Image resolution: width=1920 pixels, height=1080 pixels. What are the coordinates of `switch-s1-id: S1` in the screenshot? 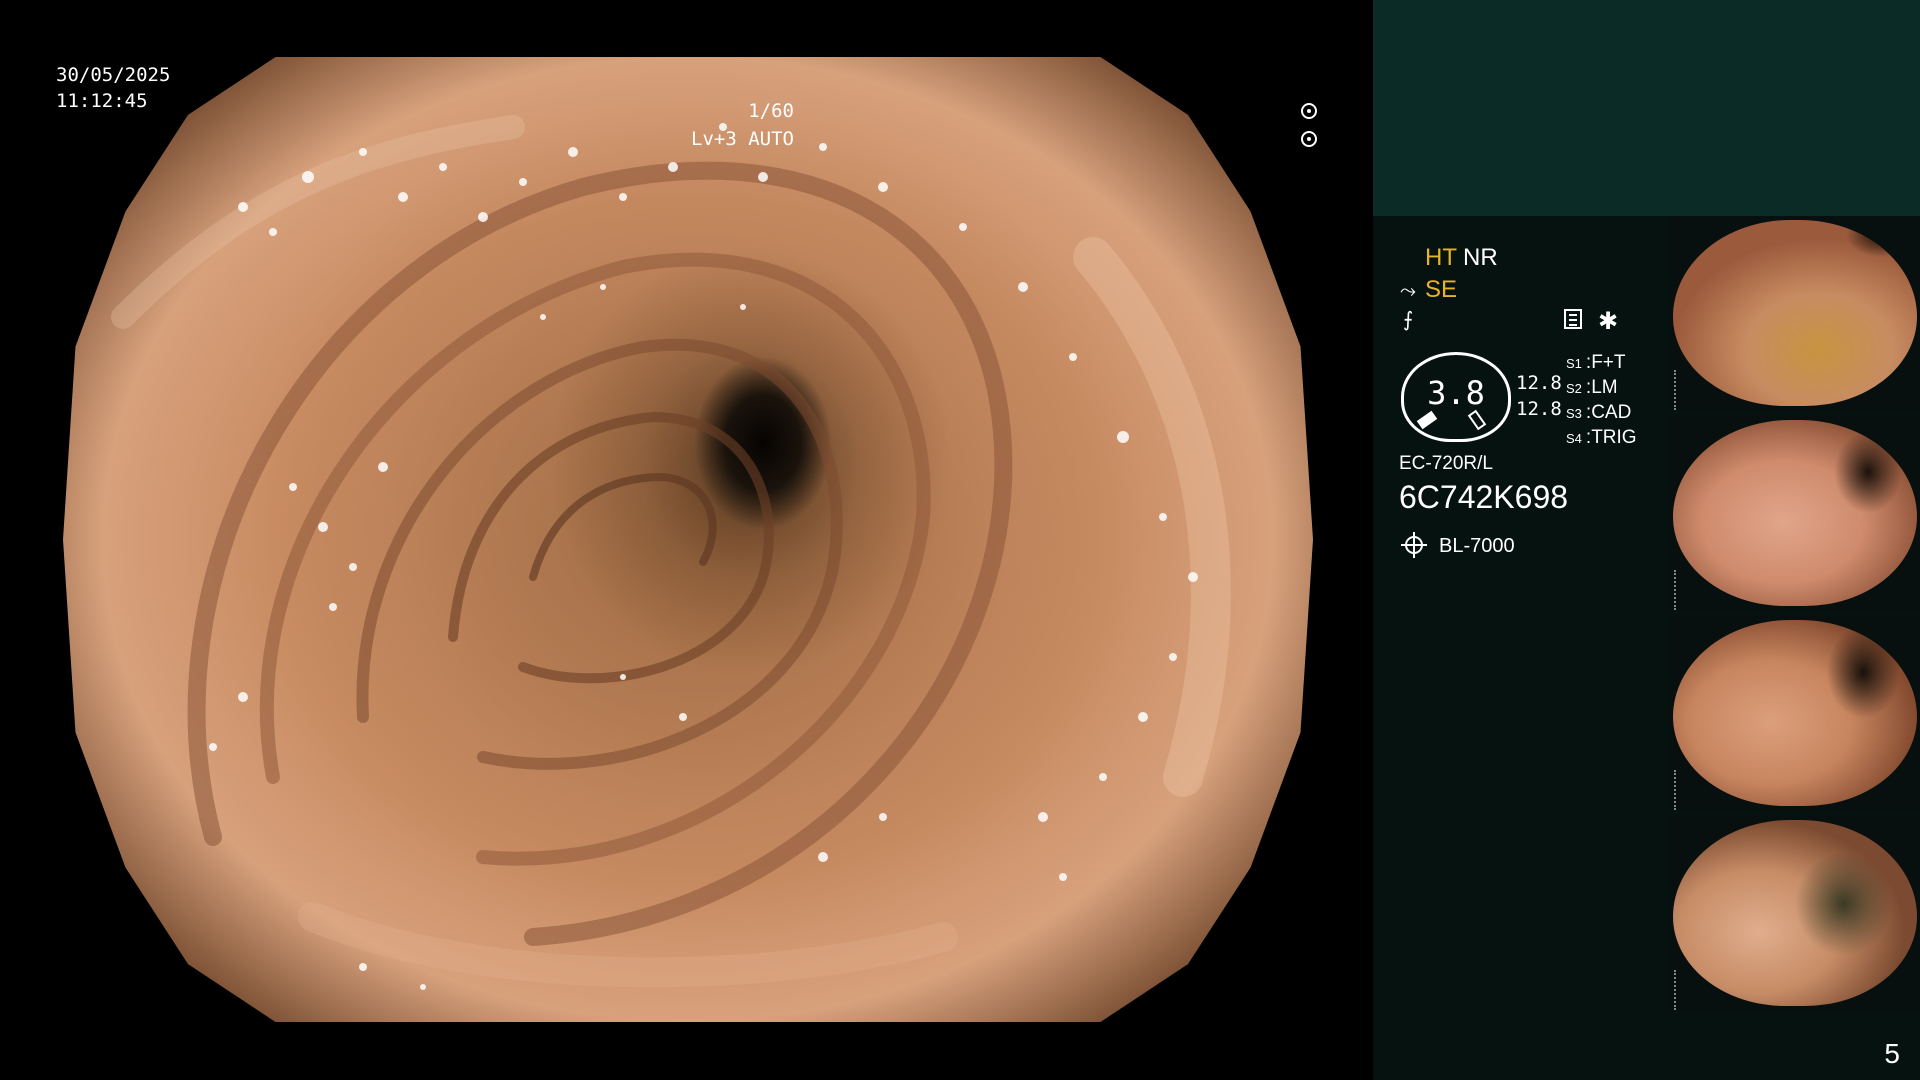 It's located at (1574, 363).